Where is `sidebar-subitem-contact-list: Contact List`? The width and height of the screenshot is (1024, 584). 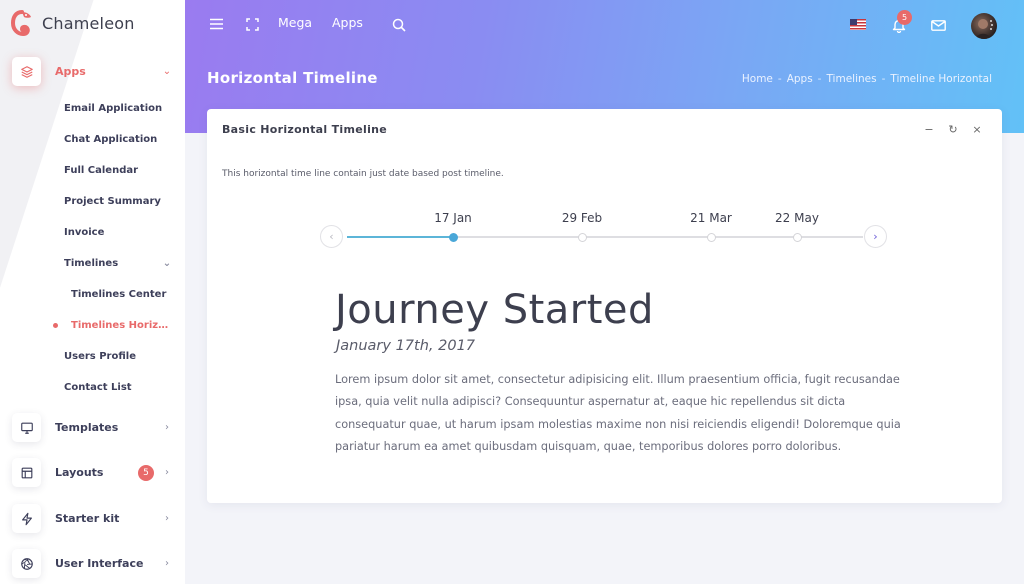
sidebar-subitem-contact-list: Contact List is located at coordinates (118, 387).